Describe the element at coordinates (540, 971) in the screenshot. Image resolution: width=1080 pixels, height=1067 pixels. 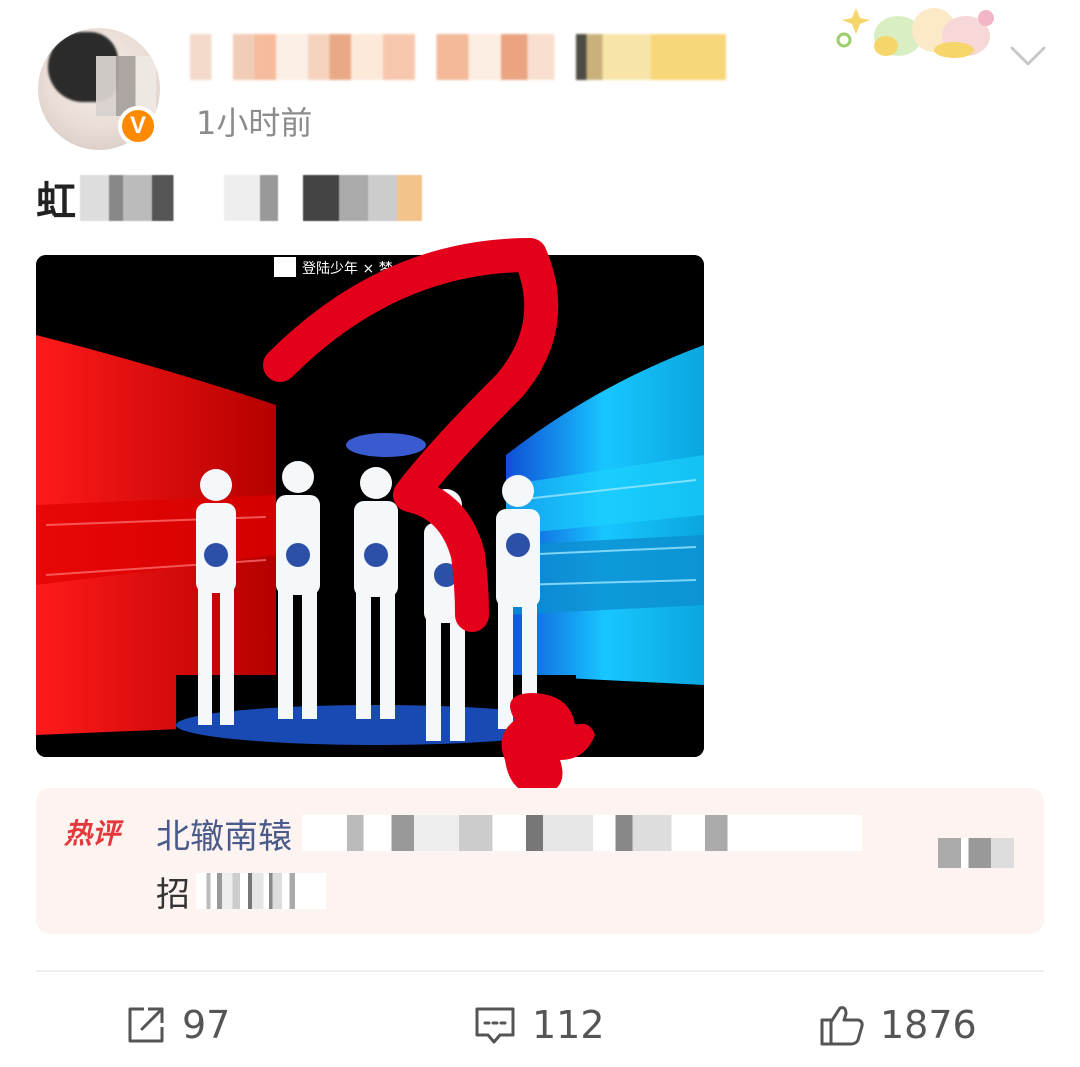
I see `divider` at that location.